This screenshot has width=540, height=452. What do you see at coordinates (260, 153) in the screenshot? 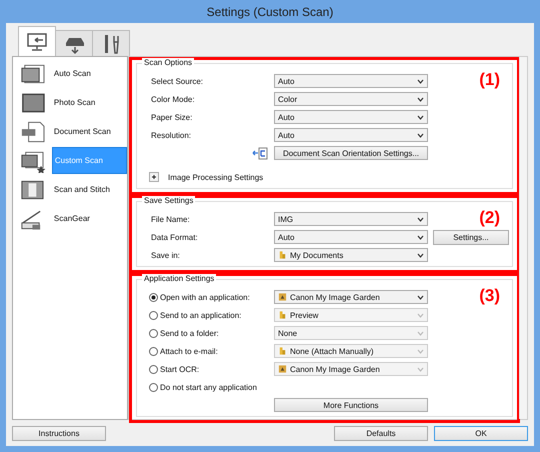
I see `orientation-icon` at bounding box center [260, 153].